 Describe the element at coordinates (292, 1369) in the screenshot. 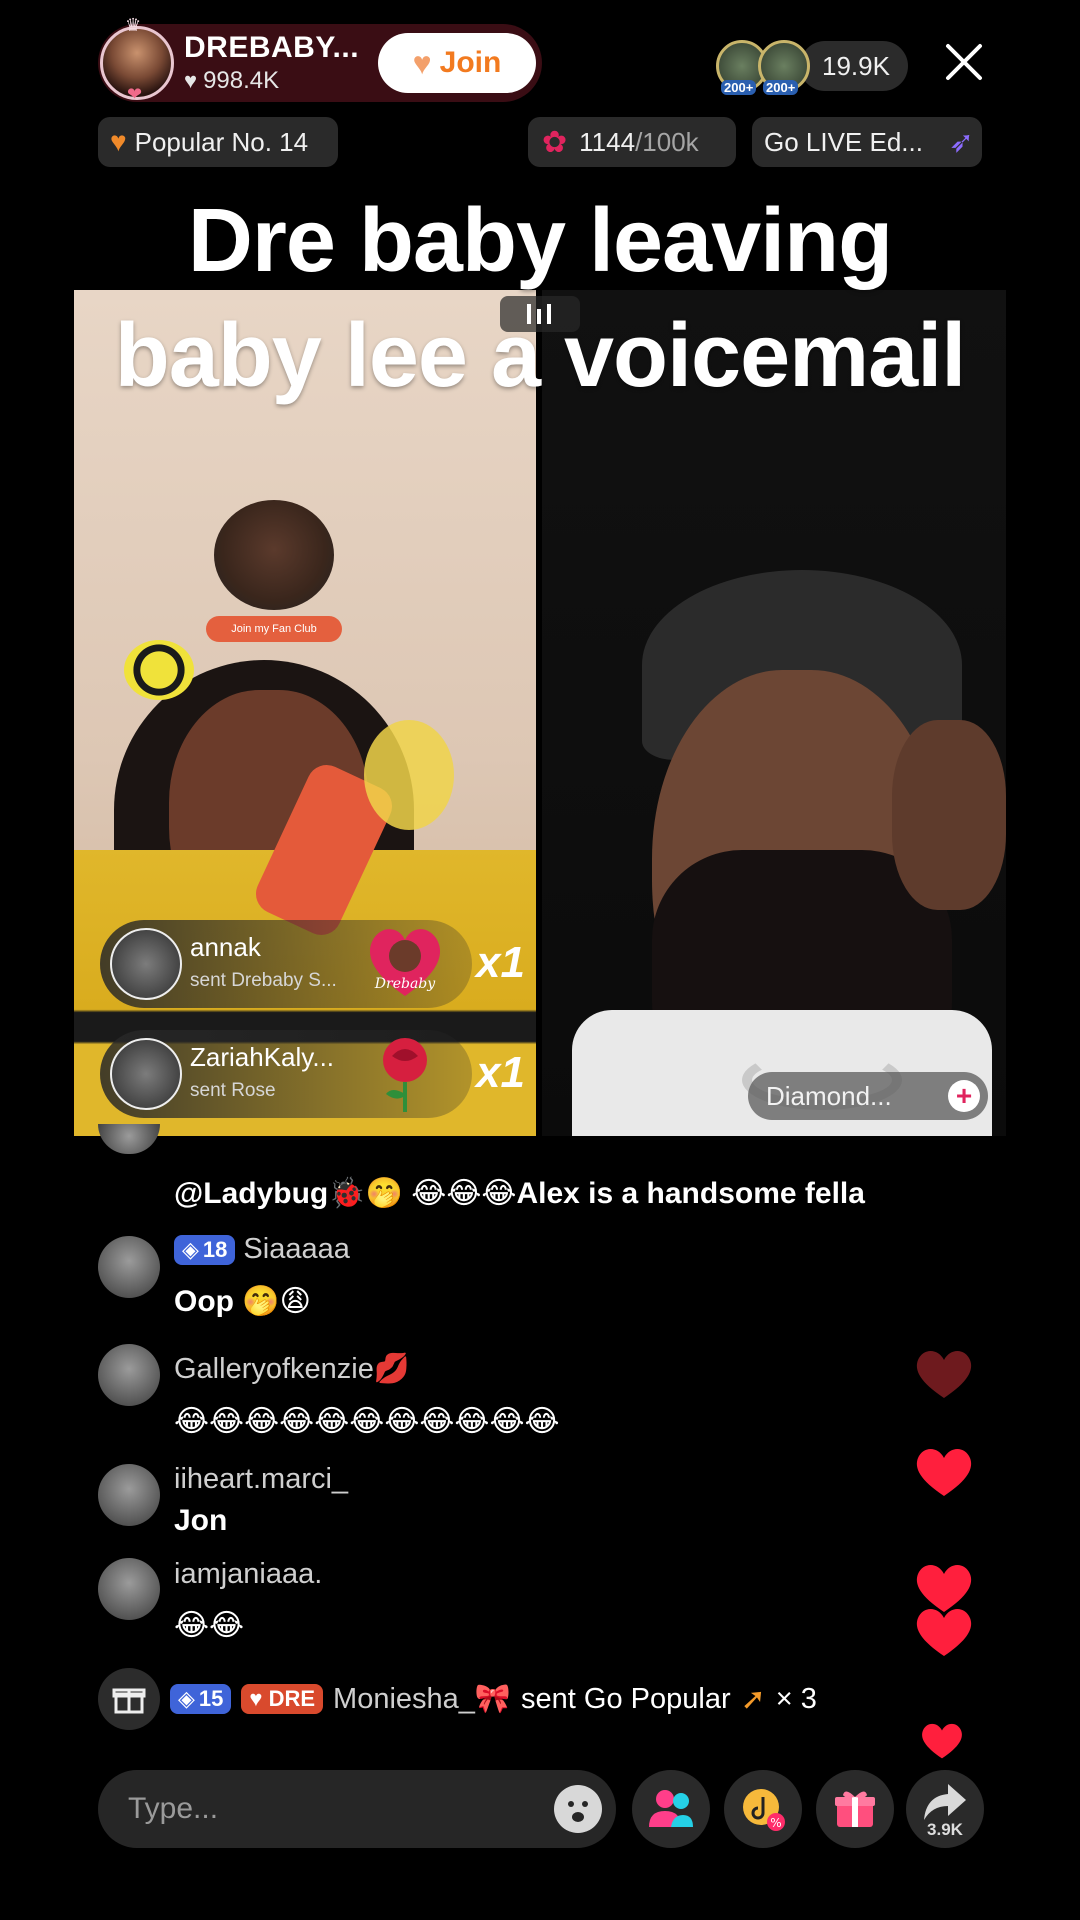

I see `chat-username: Galleryofkenzie💋` at that location.